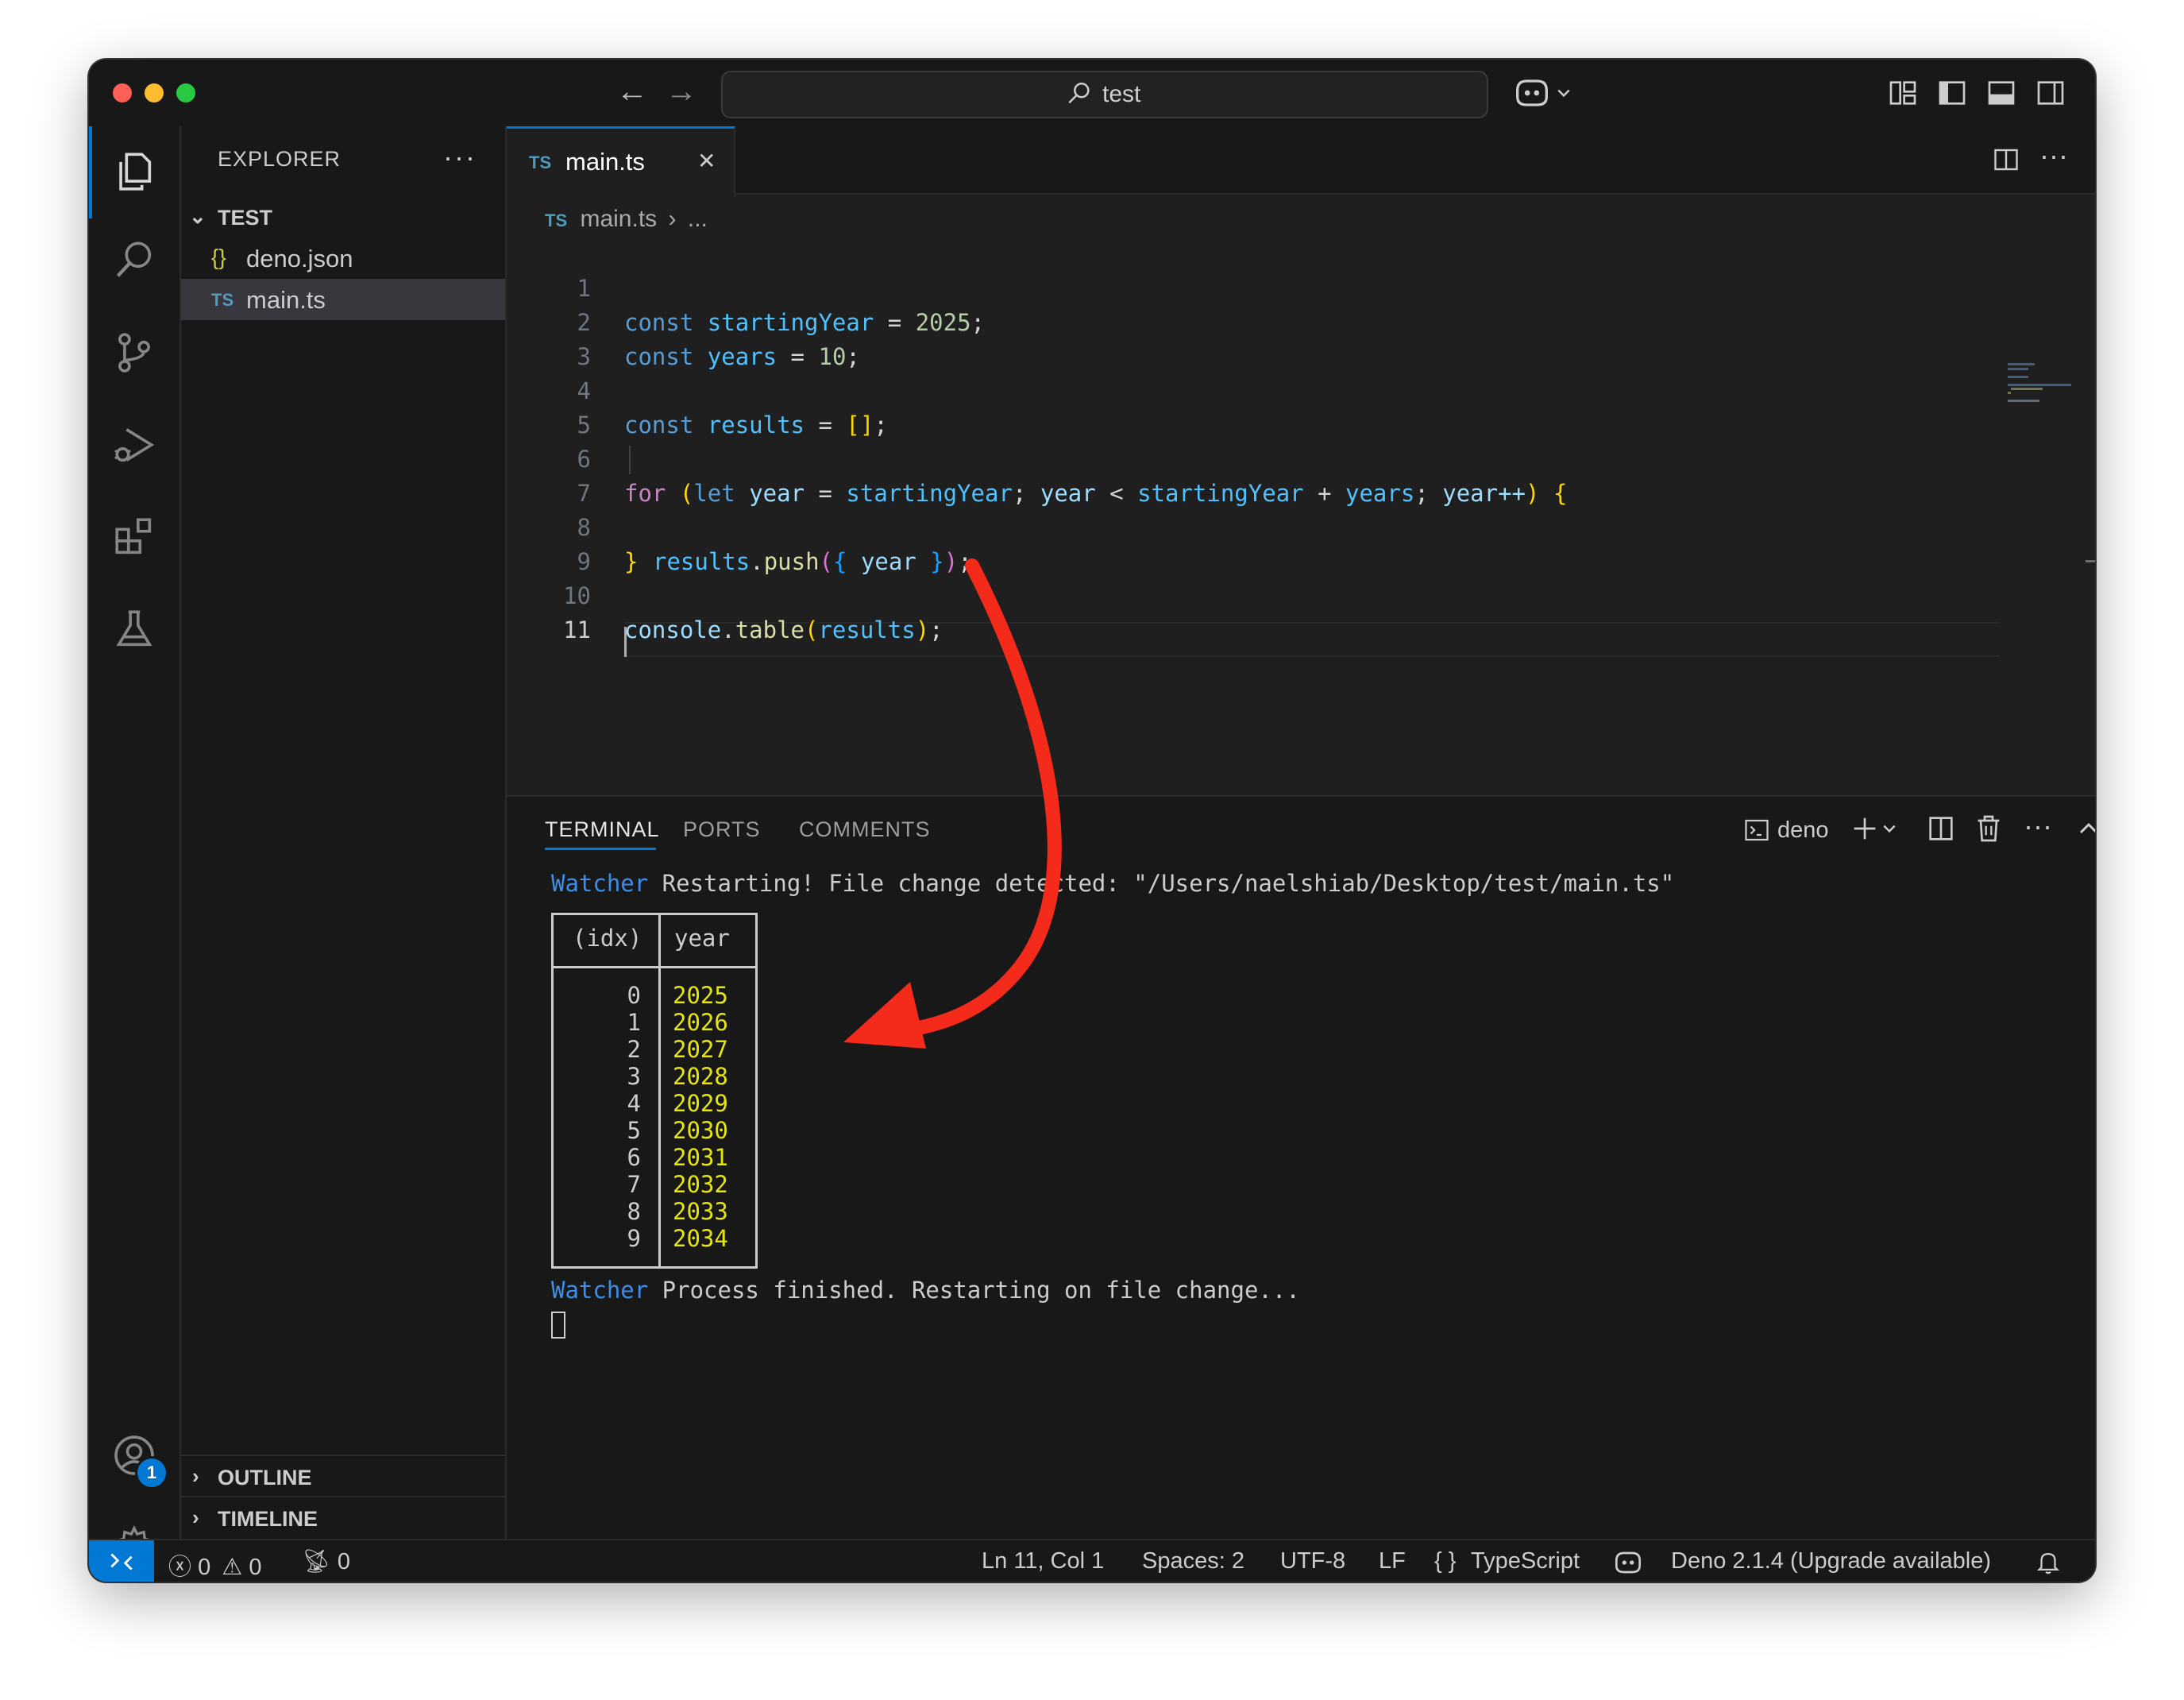 The width and height of the screenshot is (2184, 1700). What do you see at coordinates (134, 172) in the screenshot?
I see `explorer-icon` at bounding box center [134, 172].